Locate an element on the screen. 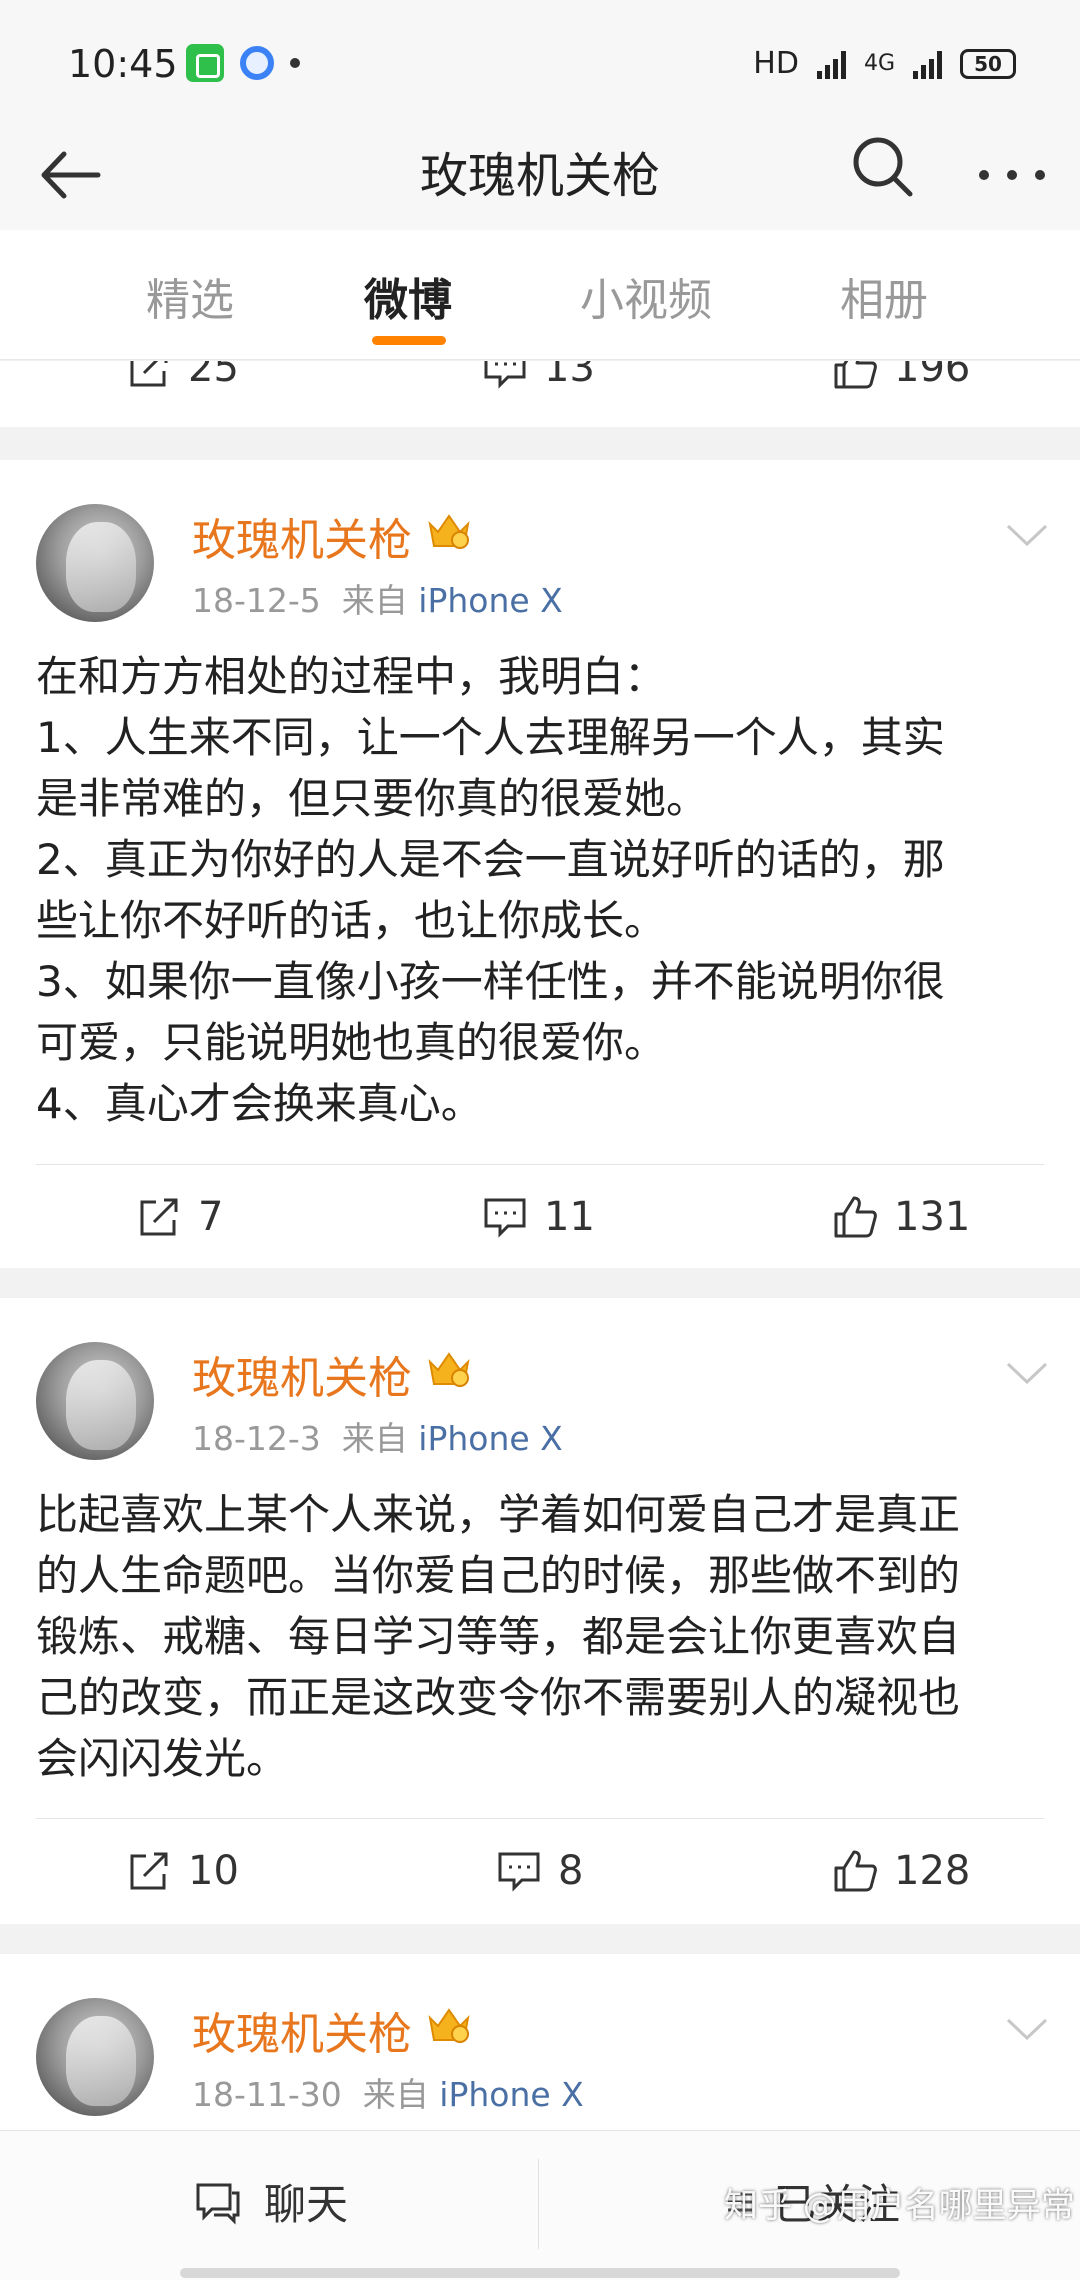  title-bar: 玫瑰机关枪 is located at coordinates (540, 175).